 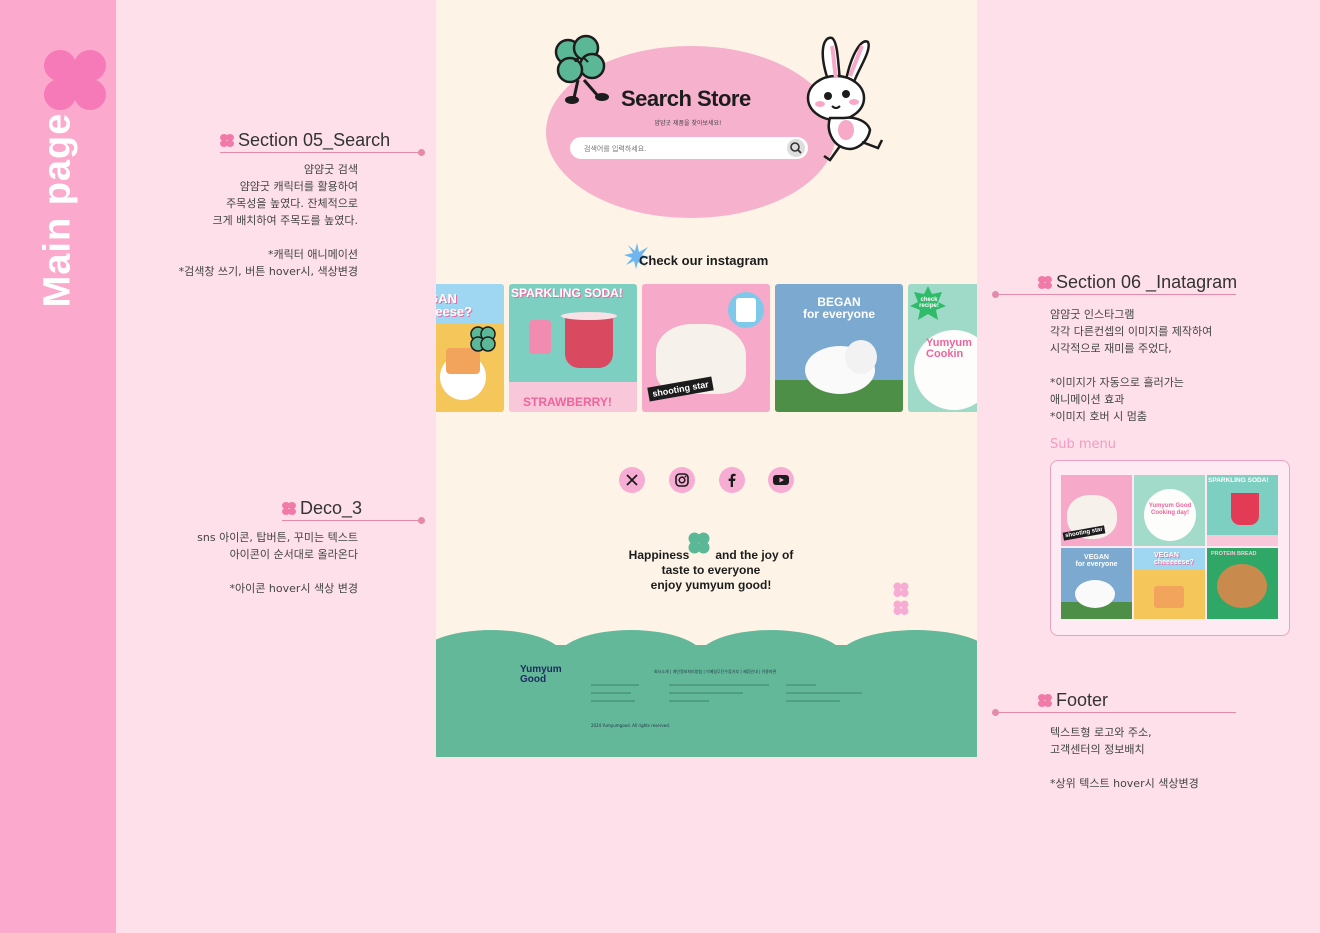 I want to click on footer-logo: Yumyum Good, so click(x=541, y=675).